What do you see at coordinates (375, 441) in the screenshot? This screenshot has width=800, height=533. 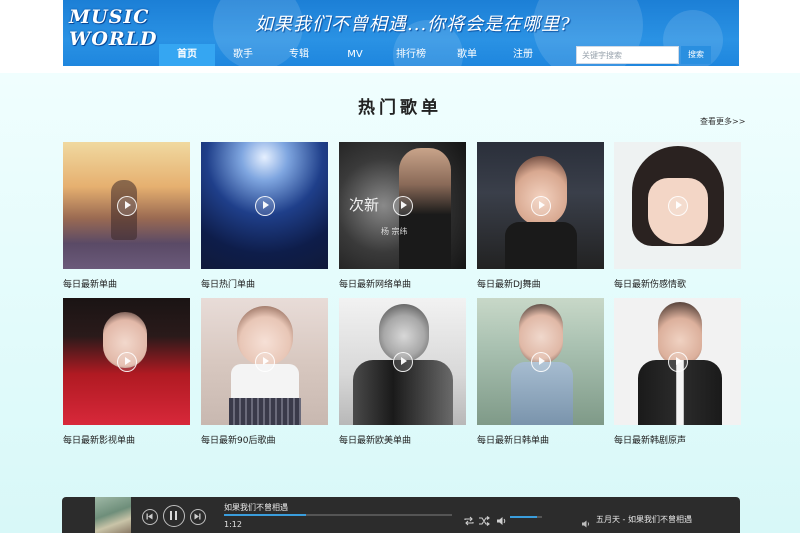 I see `playlist-caption: 每日最新欧美单曲` at bounding box center [375, 441].